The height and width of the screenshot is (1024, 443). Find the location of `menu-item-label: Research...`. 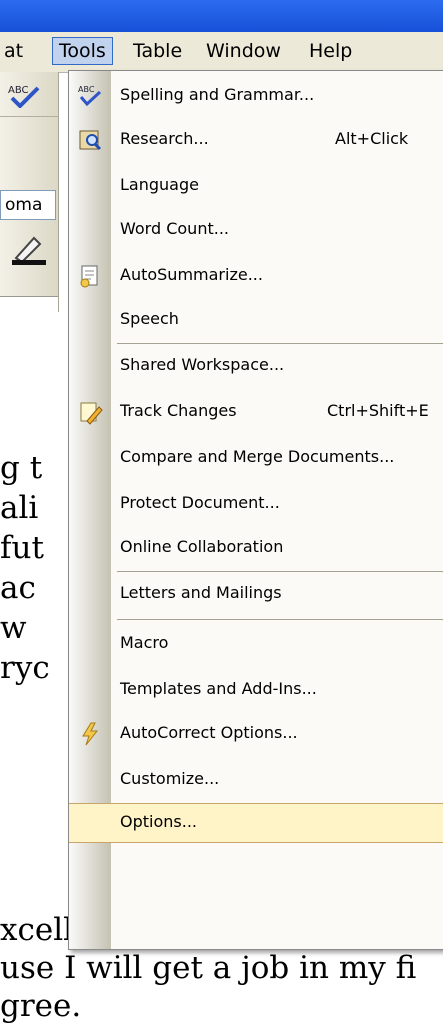

menu-item-label: Research... is located at coordinates (164, 138).